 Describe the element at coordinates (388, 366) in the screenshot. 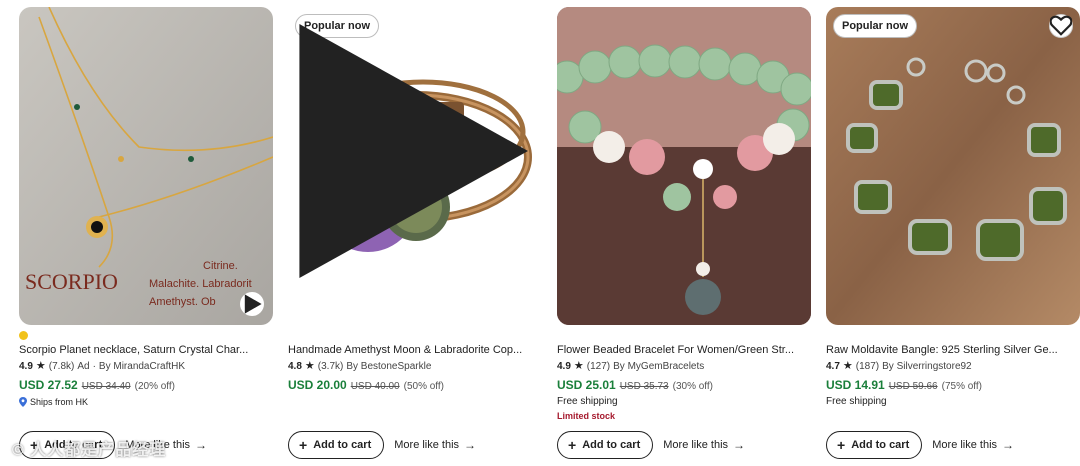

I see `shop-name: By BestoneSparkle` at that location.